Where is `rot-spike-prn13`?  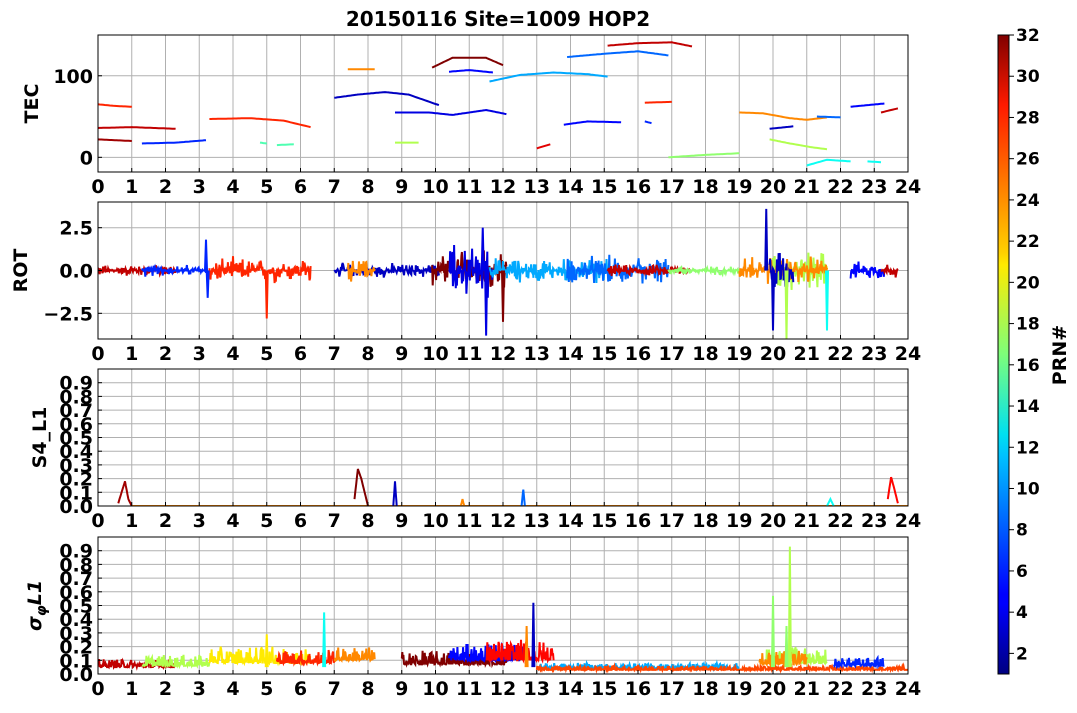
rot-spike-prn13 is located at coordinates (827, 300).